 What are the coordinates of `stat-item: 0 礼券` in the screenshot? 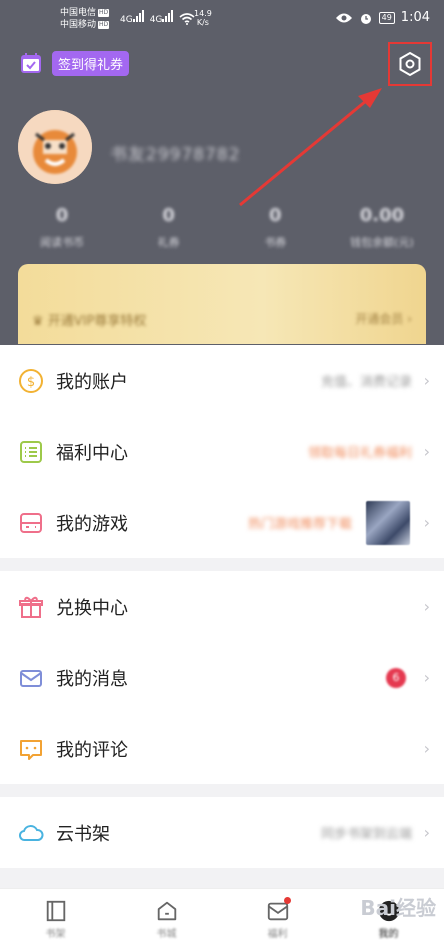 It's located at (169, 227).